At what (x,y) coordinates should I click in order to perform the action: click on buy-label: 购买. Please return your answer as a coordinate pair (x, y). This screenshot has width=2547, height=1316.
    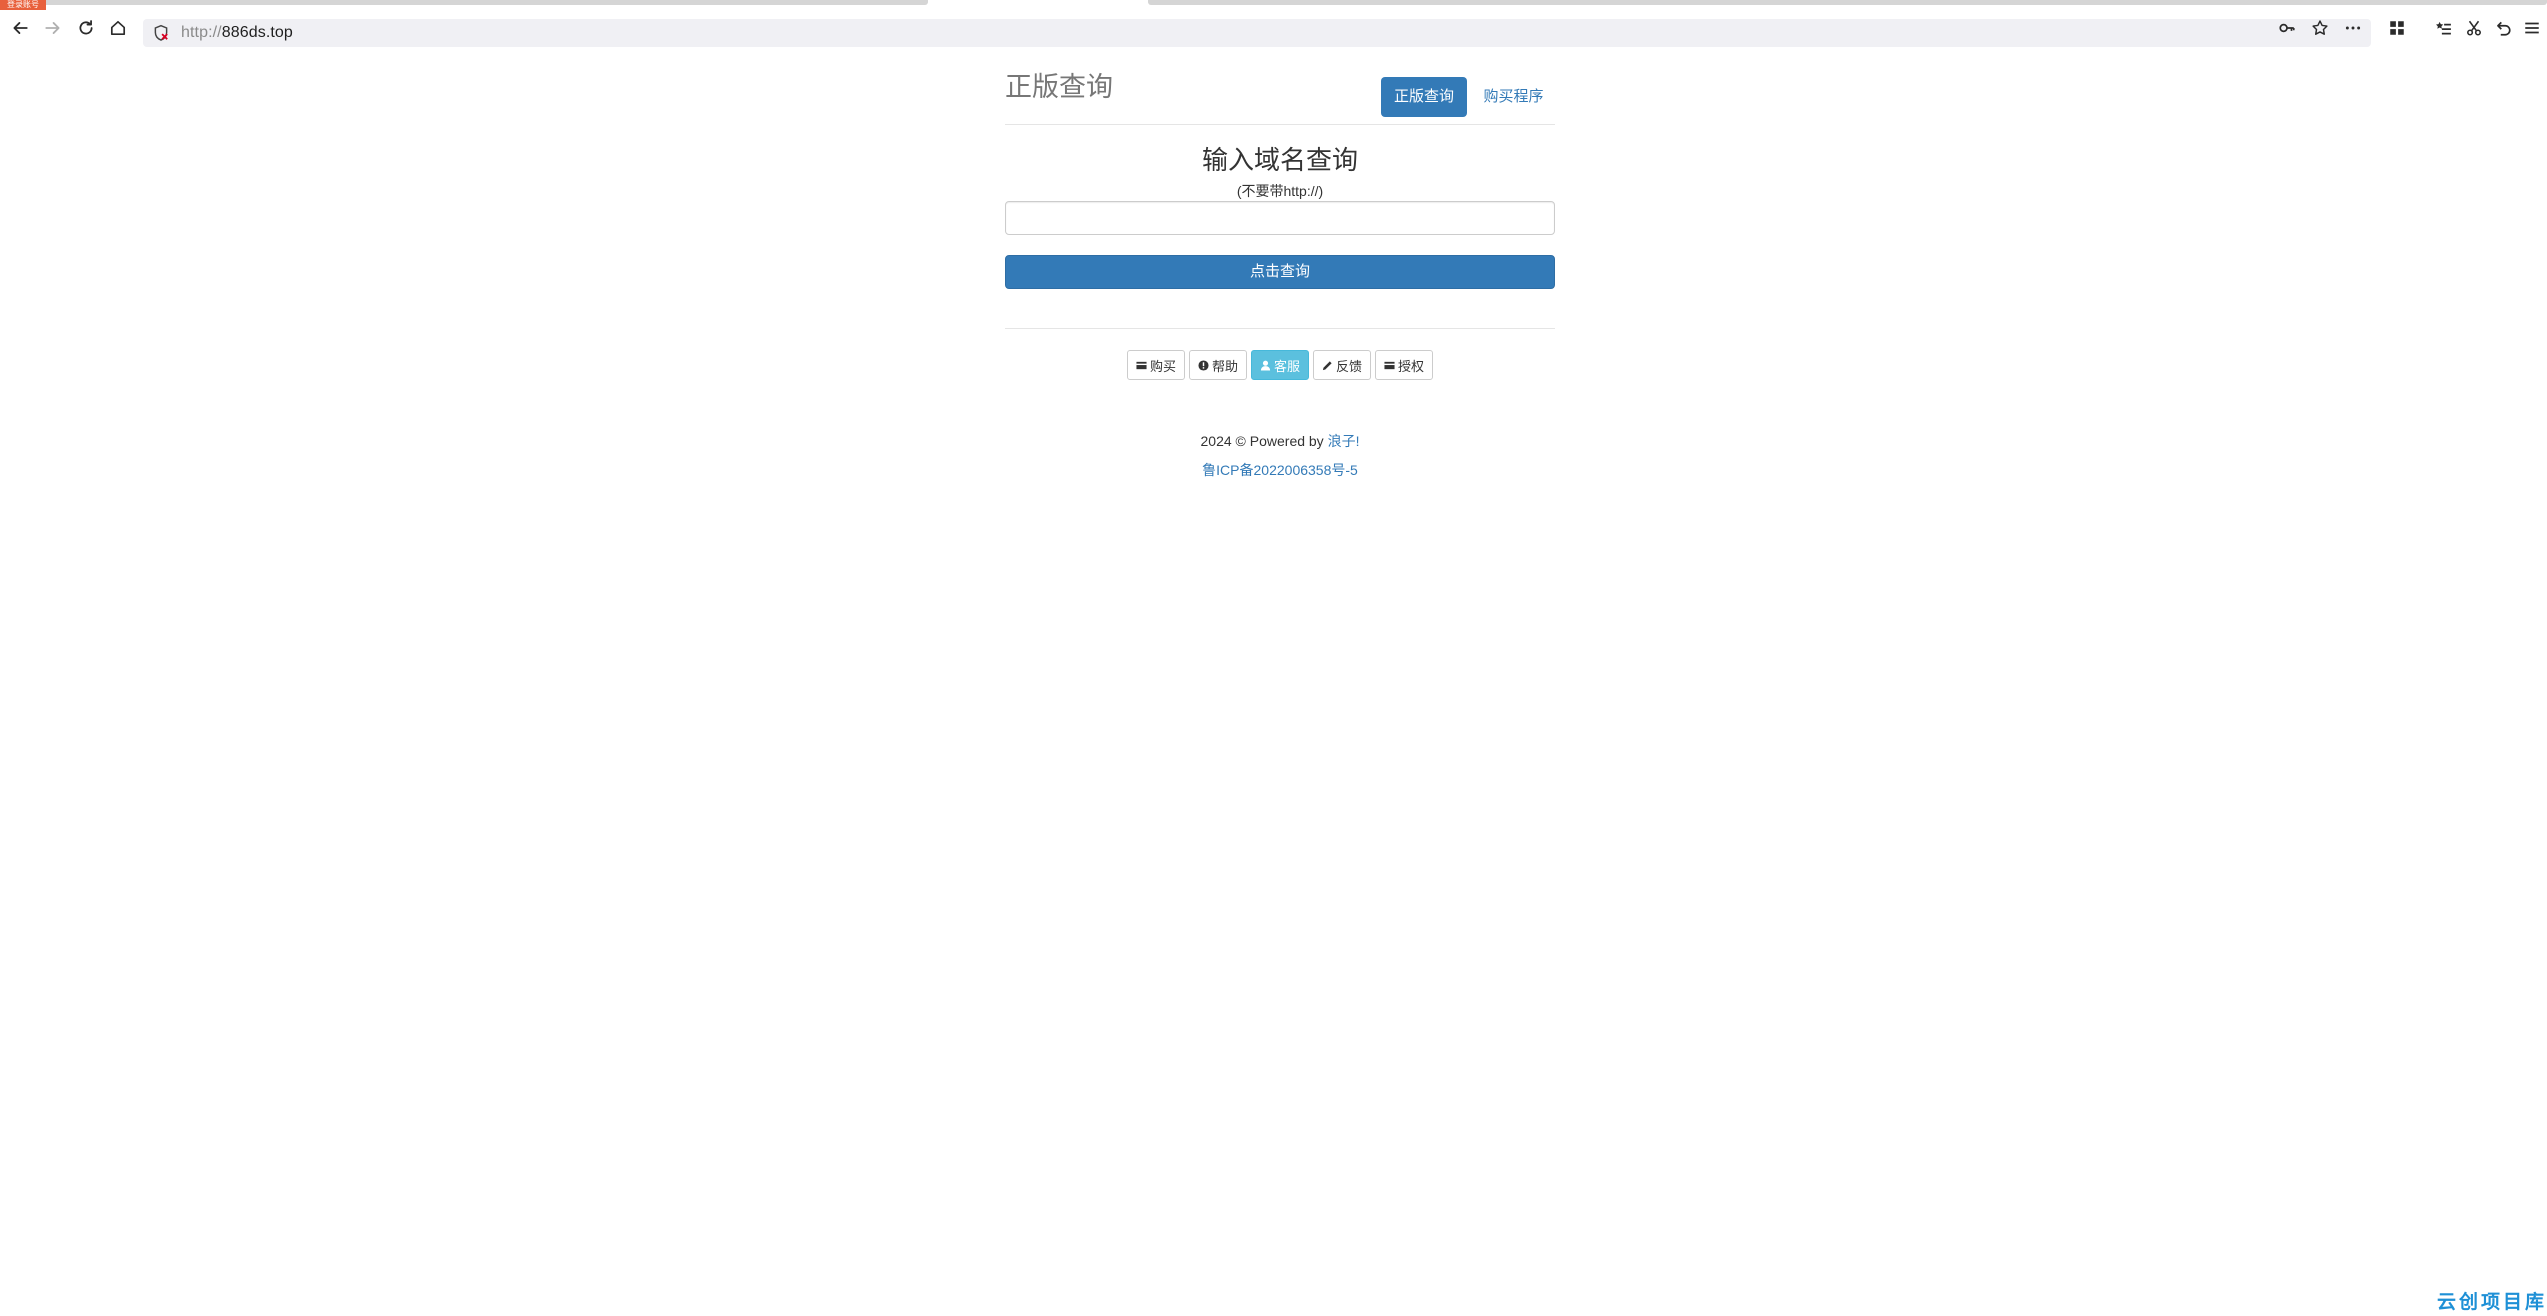
    Looking at the image, I should click on (1162, 366).